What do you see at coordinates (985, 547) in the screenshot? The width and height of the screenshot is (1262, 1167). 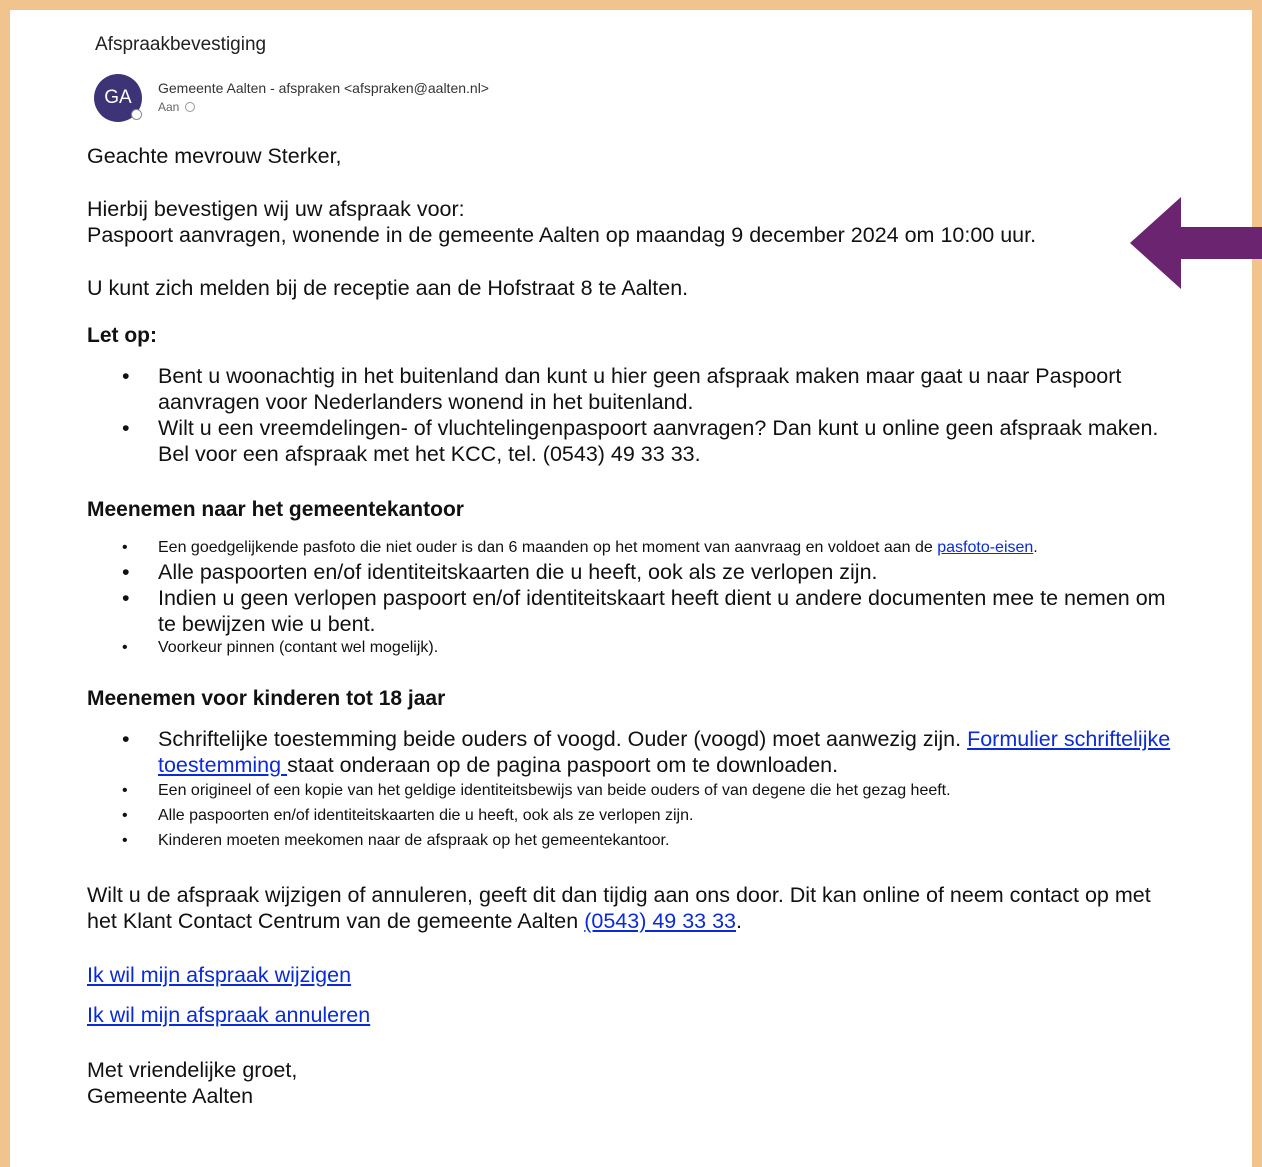 I see `pasfoto-eisen-link: pasfoto-eisen` at bounding box center [985, 547].